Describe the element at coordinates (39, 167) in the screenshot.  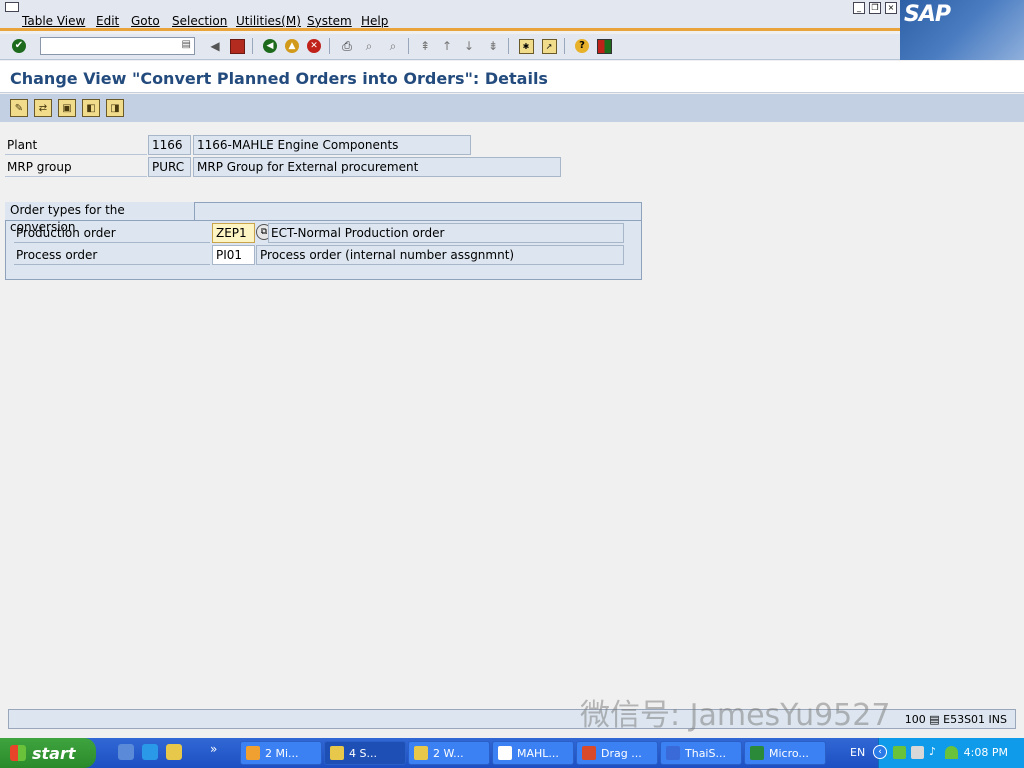
I see `mrp-group-label: MRP group` at that location.